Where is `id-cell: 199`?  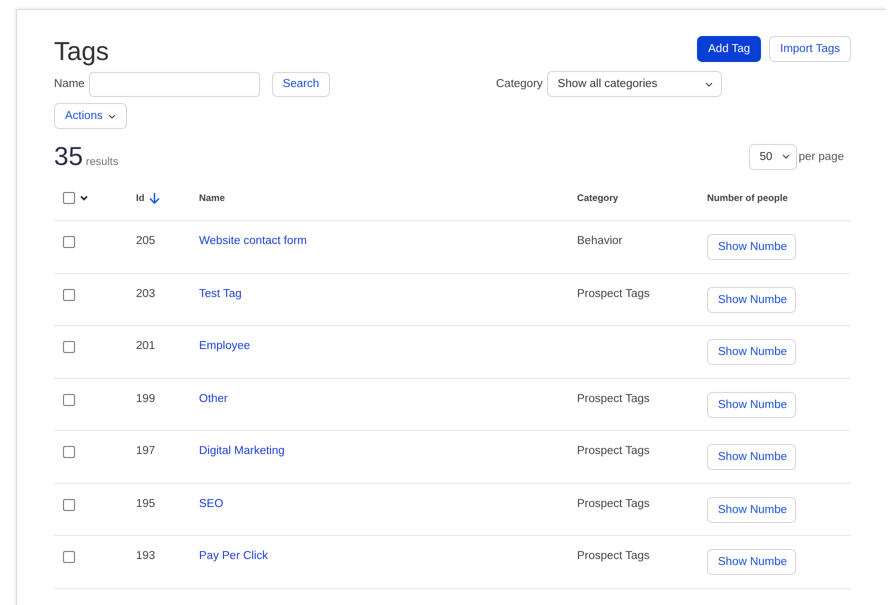
id-cell: 199 is located at coordinates (146, 398).